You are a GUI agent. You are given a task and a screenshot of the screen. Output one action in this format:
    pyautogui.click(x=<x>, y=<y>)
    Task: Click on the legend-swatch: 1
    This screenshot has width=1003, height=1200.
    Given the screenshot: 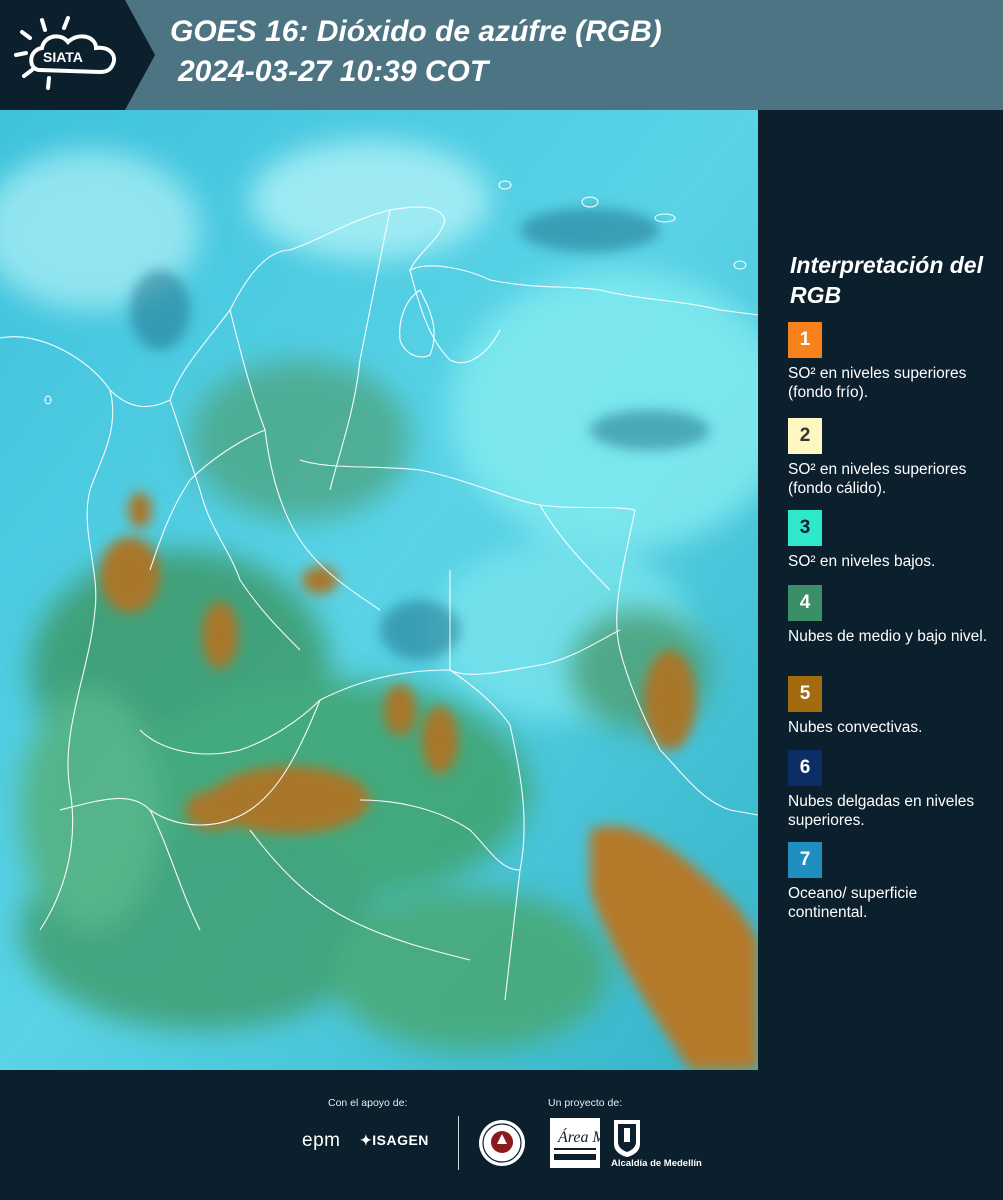 What is the action you would take?
    pyautogui.click(x=805, y=340)
    